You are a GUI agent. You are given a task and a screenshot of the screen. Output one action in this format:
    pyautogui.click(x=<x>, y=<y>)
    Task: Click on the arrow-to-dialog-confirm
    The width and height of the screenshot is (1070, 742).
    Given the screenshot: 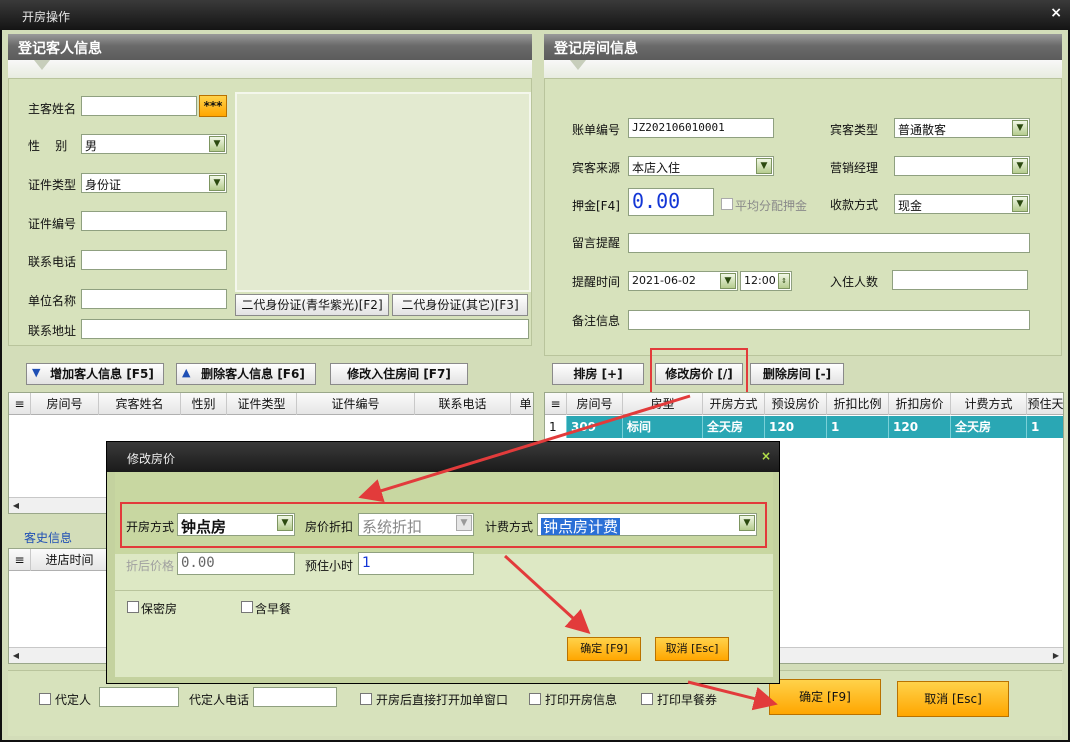 What is the action you would take?
    pyautogui.click(x=547, y=594)
    